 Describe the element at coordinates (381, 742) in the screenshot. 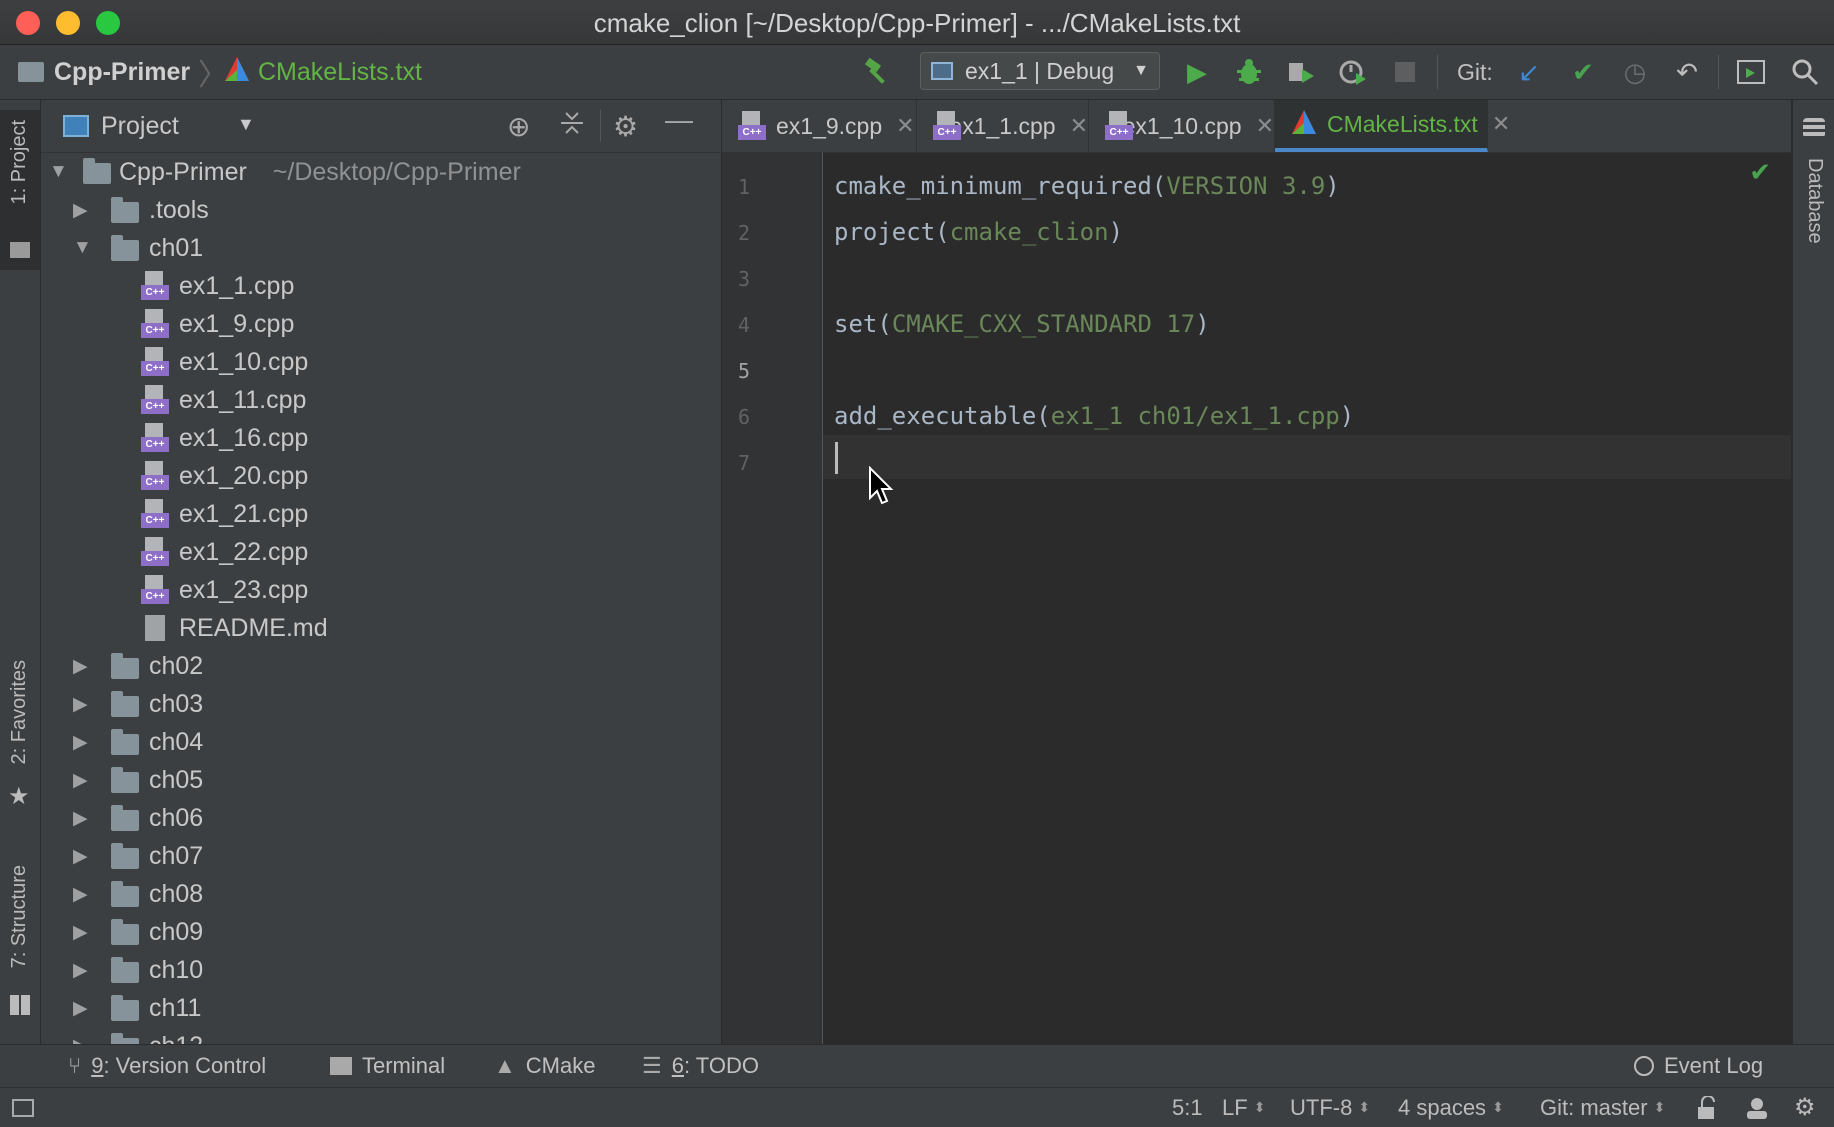

I see `tree-folder-item: ▶ ch04` at that location.